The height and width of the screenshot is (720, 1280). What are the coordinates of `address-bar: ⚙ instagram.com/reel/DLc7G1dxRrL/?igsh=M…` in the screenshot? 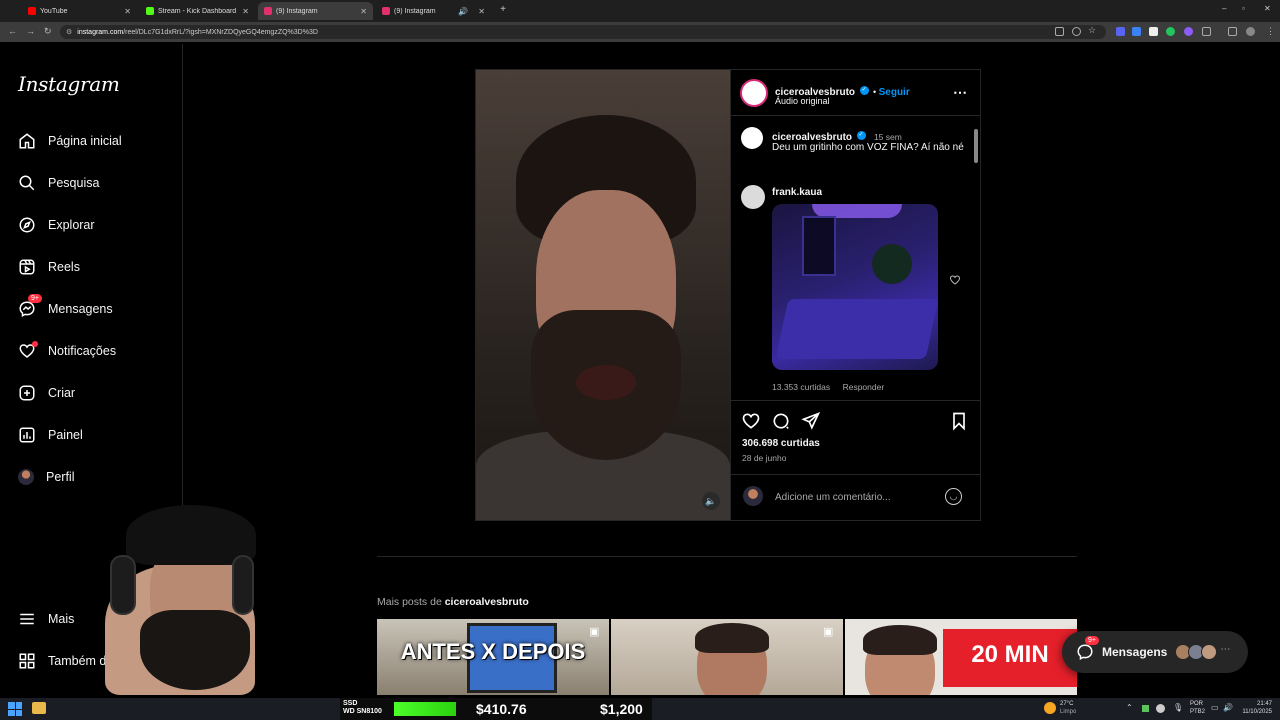 It's located at (583, 32).